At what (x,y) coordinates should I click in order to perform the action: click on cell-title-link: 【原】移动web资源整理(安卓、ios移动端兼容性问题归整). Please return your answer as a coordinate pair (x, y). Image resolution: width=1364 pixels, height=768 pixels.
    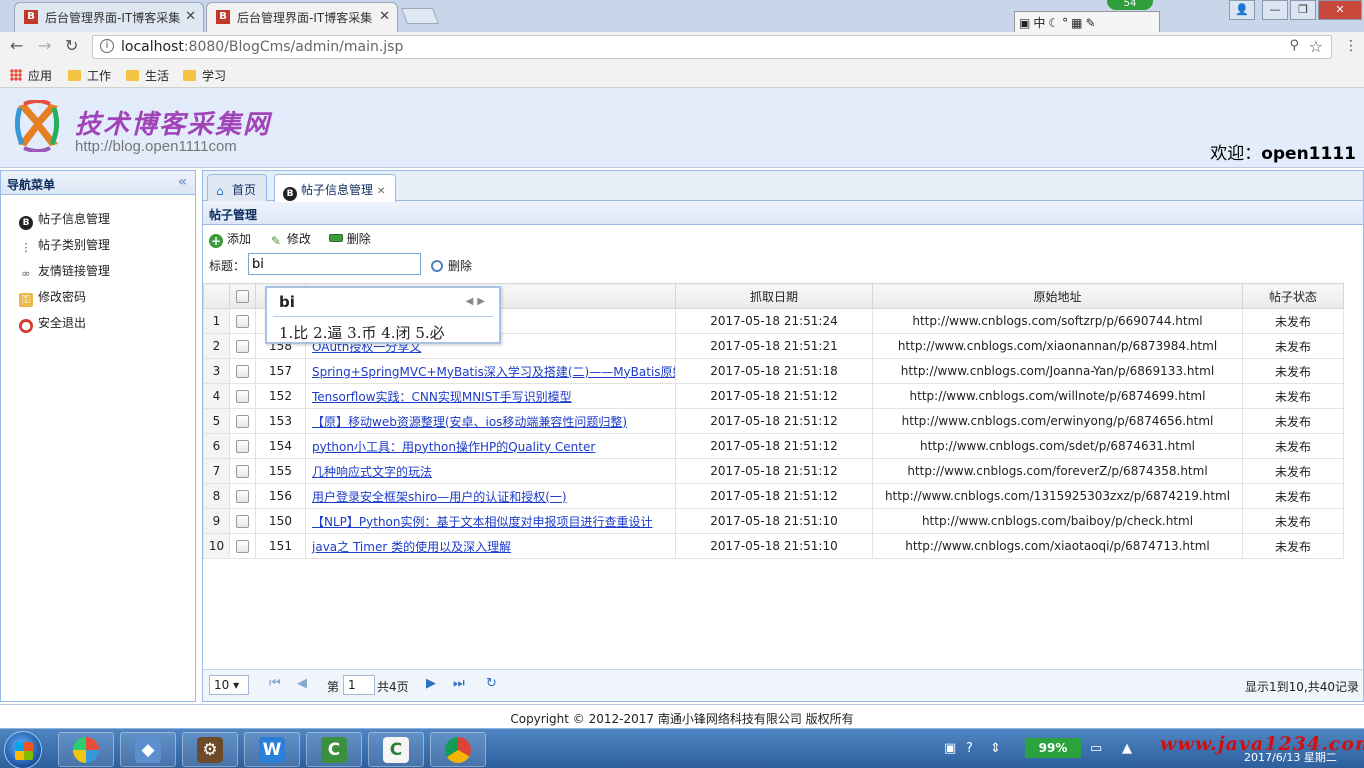
    Looking at the image, I should click on (490, 421).